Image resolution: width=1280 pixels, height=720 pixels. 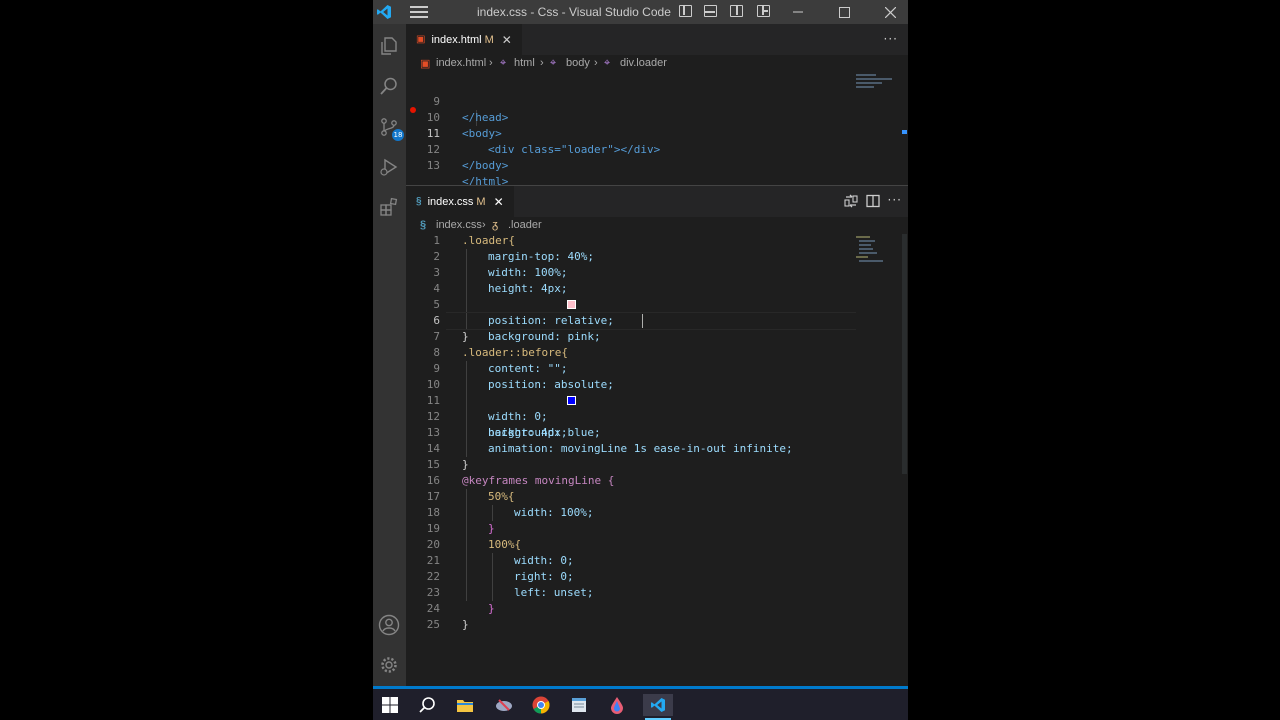 What do you see at coordinates (646, 416) in the screenshot?
I see `code-line: 11 background: blue;` at bounding box center [646, 416].